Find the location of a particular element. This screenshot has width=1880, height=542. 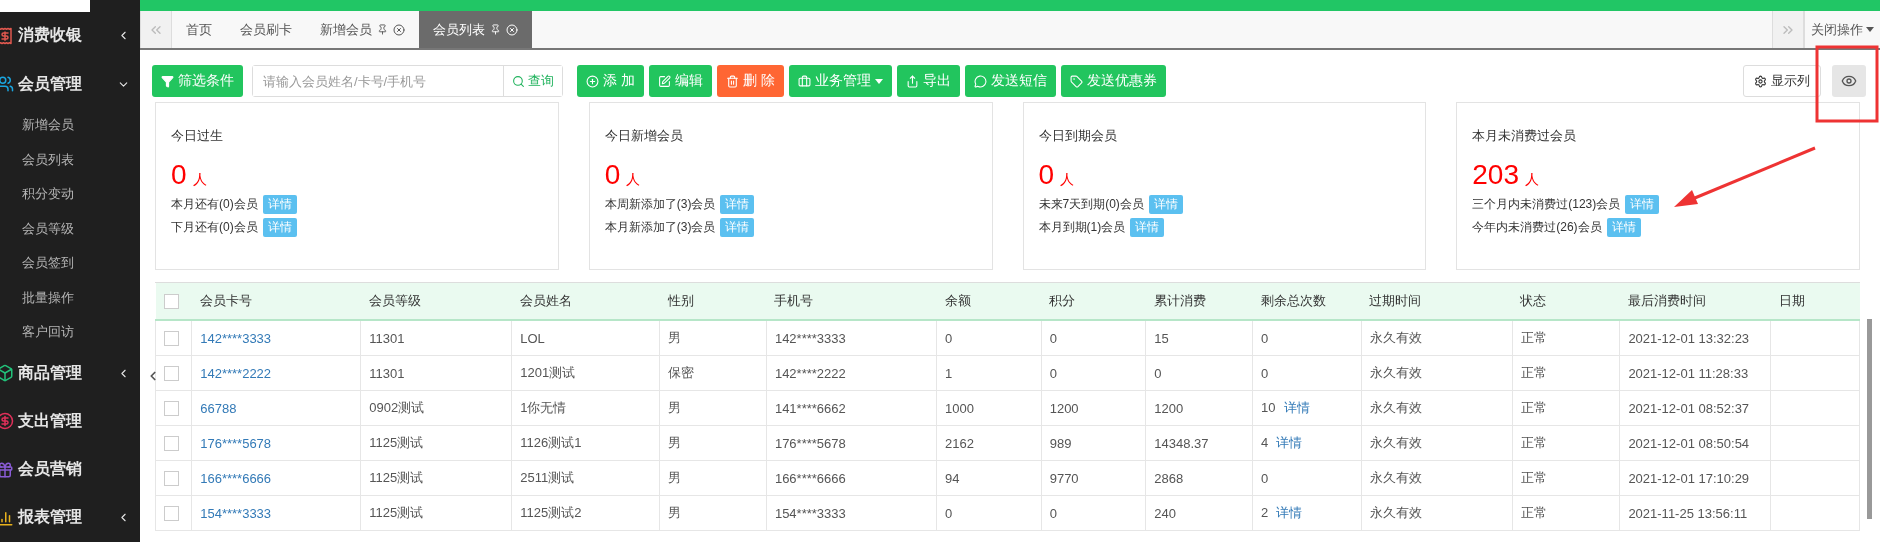

column-header: 会员卡号 is located at coordinates (276, 301).